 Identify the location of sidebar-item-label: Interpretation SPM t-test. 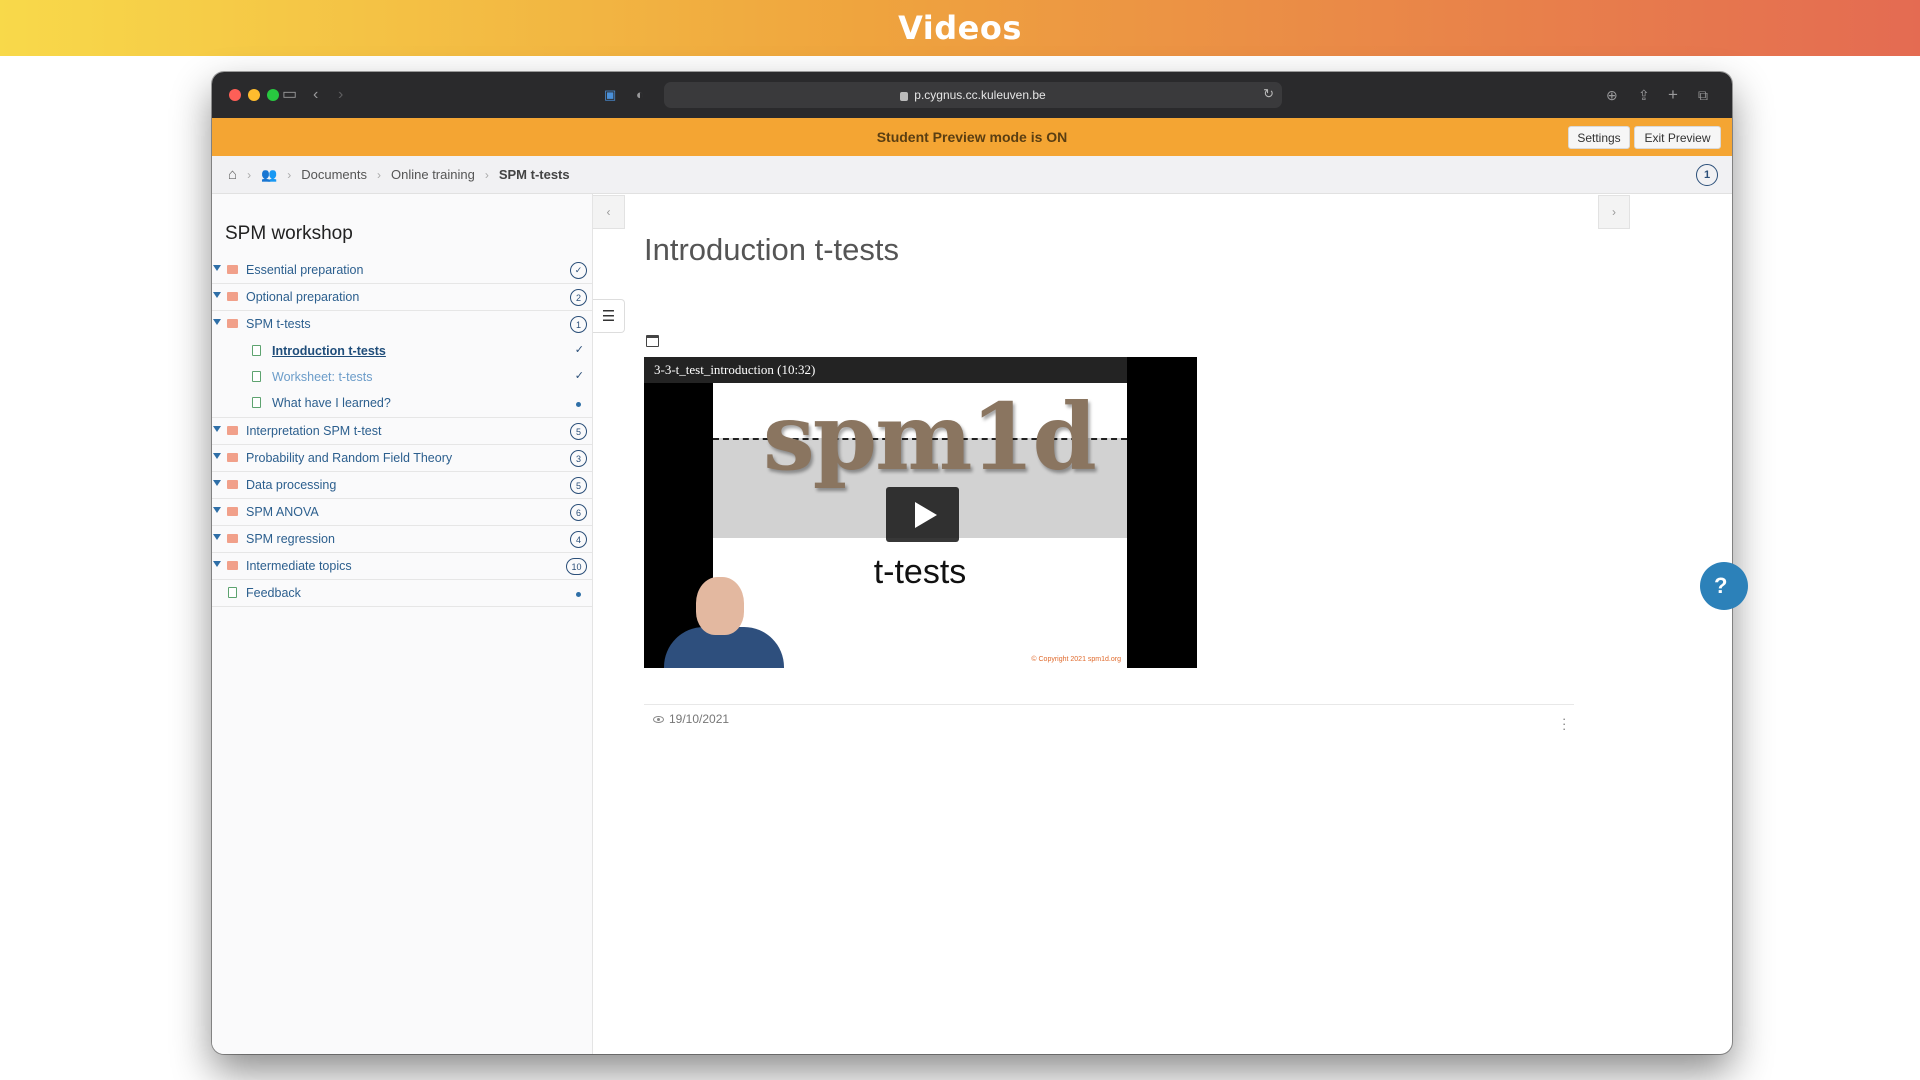
(314, 431).